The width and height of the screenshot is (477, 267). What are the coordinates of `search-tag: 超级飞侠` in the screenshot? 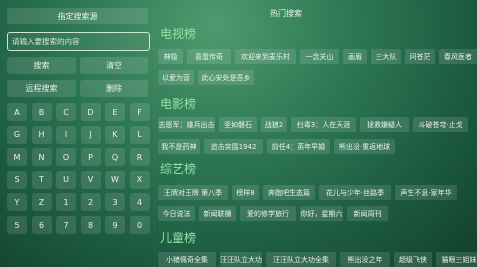 It's located at (413, 259).